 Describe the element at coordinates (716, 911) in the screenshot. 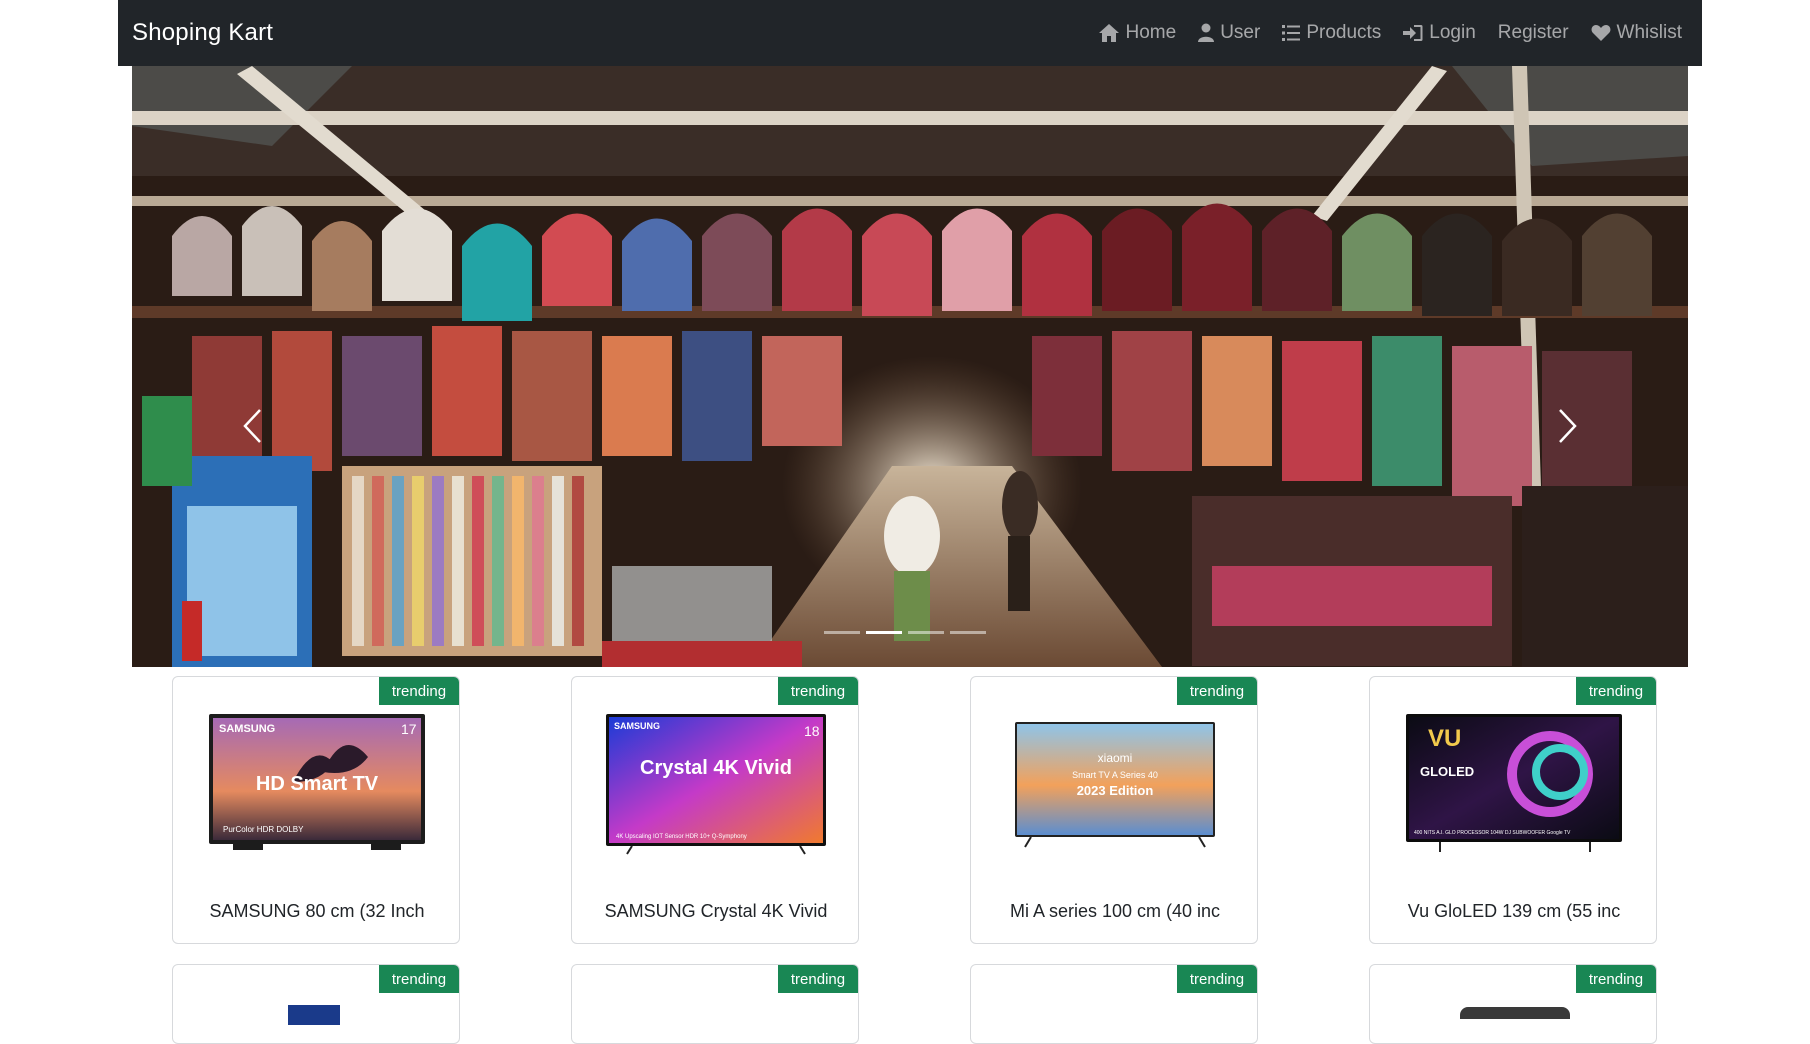

I see `product-title: SAMSUNG Crystal 4K Vivid` at that location.